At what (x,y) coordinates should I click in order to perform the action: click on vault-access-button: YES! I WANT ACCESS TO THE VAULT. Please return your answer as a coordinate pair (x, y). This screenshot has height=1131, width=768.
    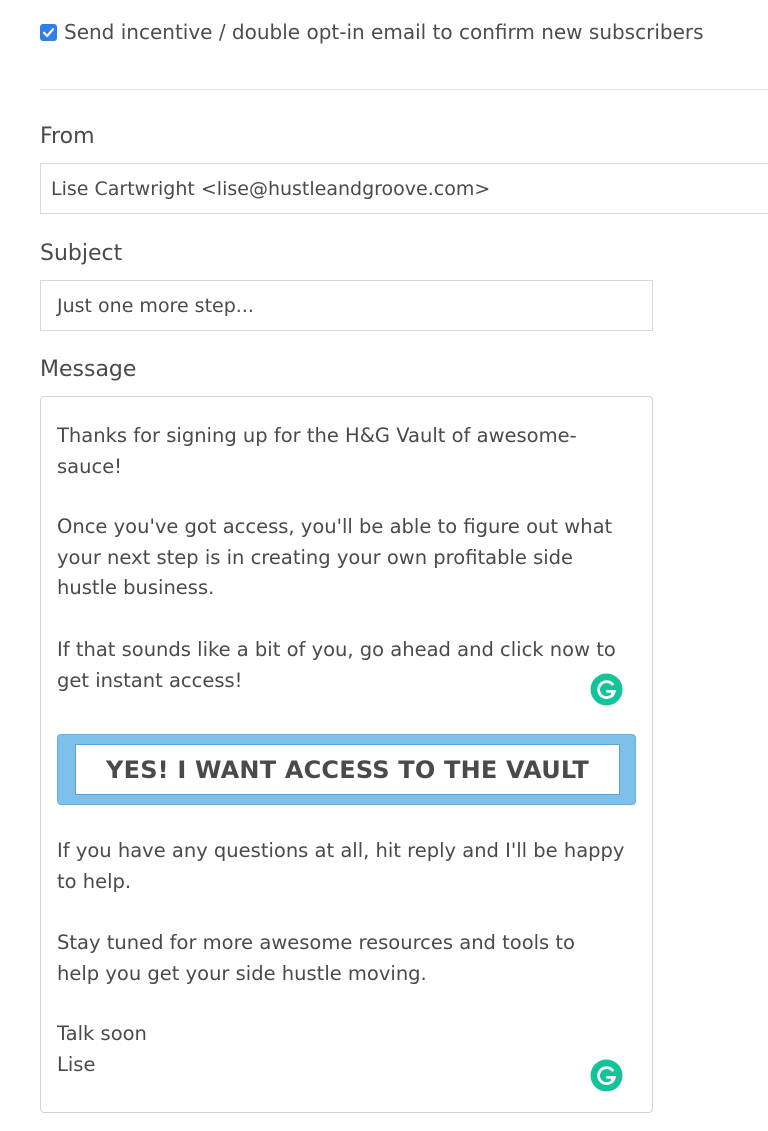
    Looking at the image, I should click on (347, 769).